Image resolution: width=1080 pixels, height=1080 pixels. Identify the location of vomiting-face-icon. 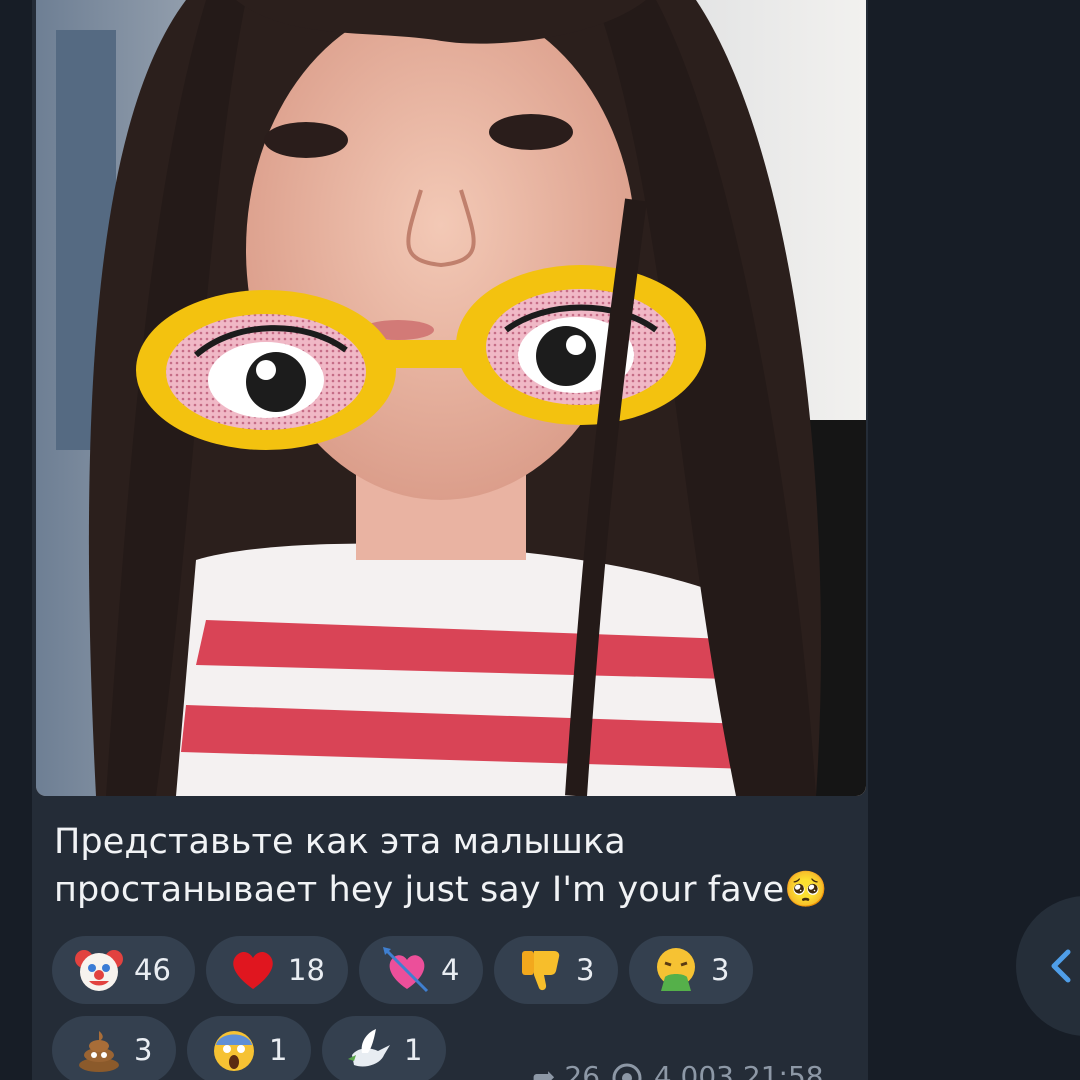
(676, 969).